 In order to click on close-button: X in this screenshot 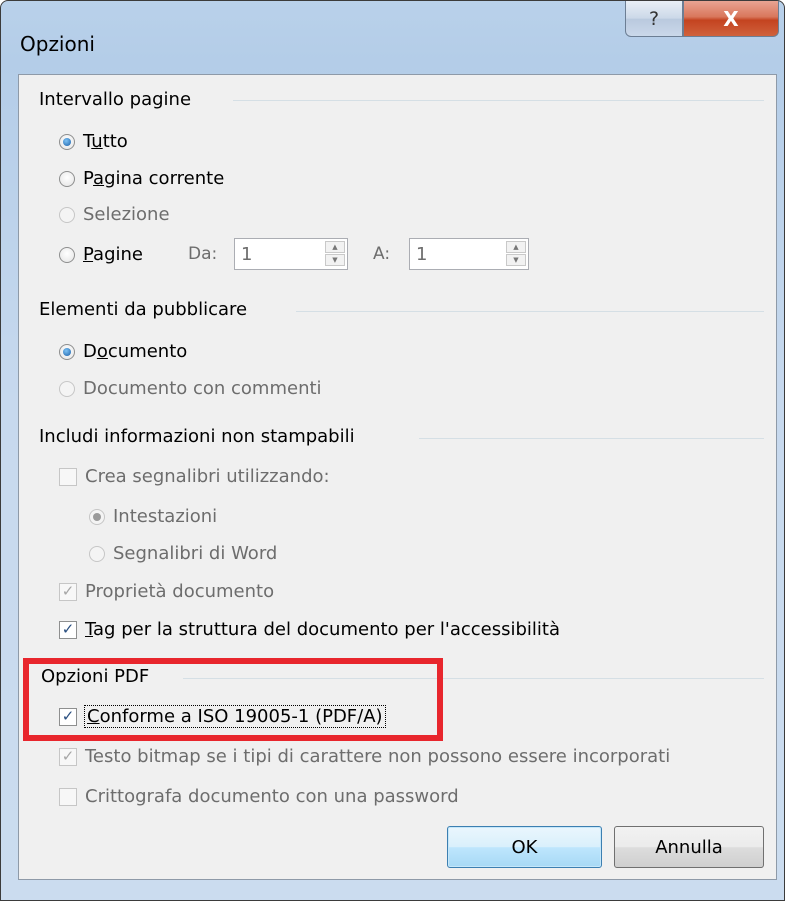, I will do `click(731, 19)`.